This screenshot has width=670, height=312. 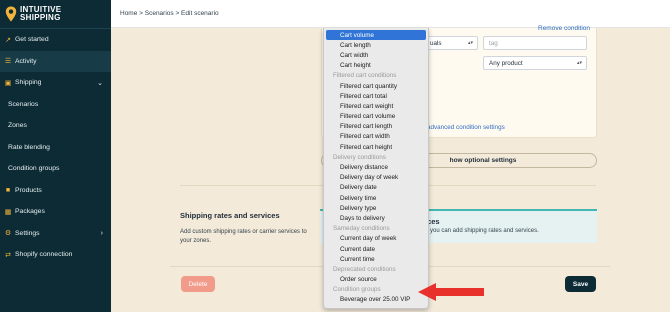 I want to click on location-pin-icon, so click(x=11, y=14).